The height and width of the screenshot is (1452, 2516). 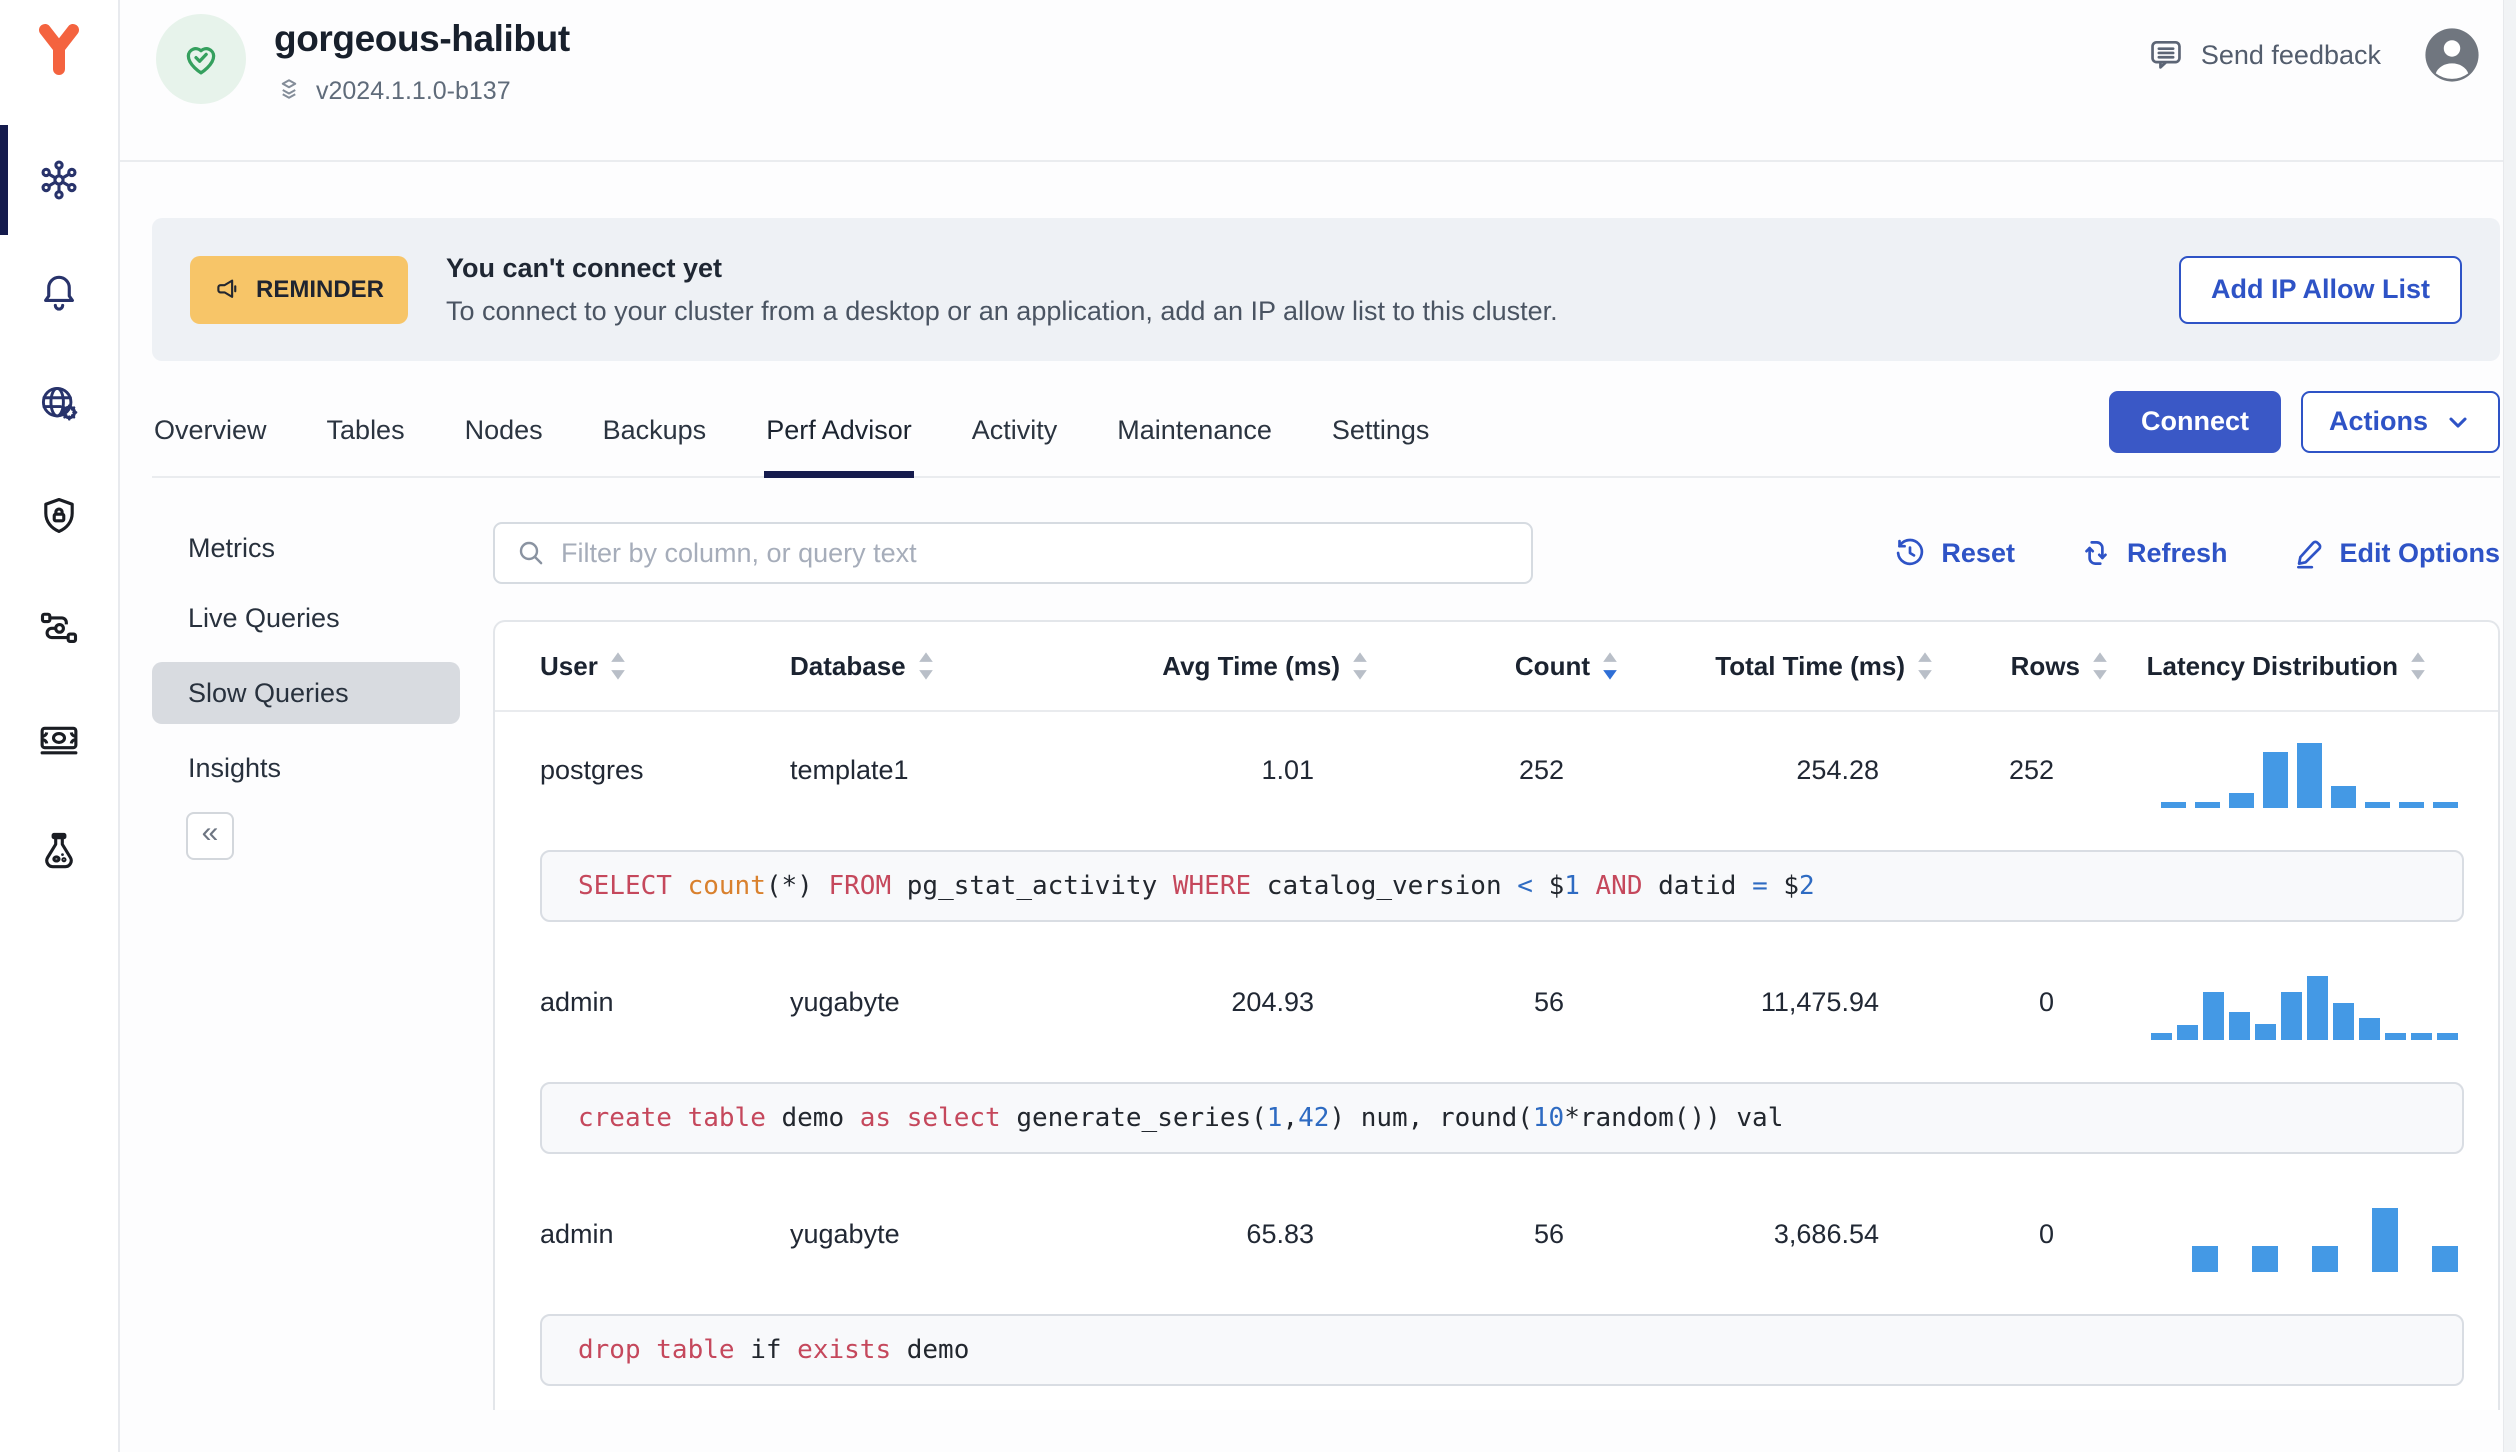 I want to click on refresh-button: Refresh, so click(x=2153, y=553).